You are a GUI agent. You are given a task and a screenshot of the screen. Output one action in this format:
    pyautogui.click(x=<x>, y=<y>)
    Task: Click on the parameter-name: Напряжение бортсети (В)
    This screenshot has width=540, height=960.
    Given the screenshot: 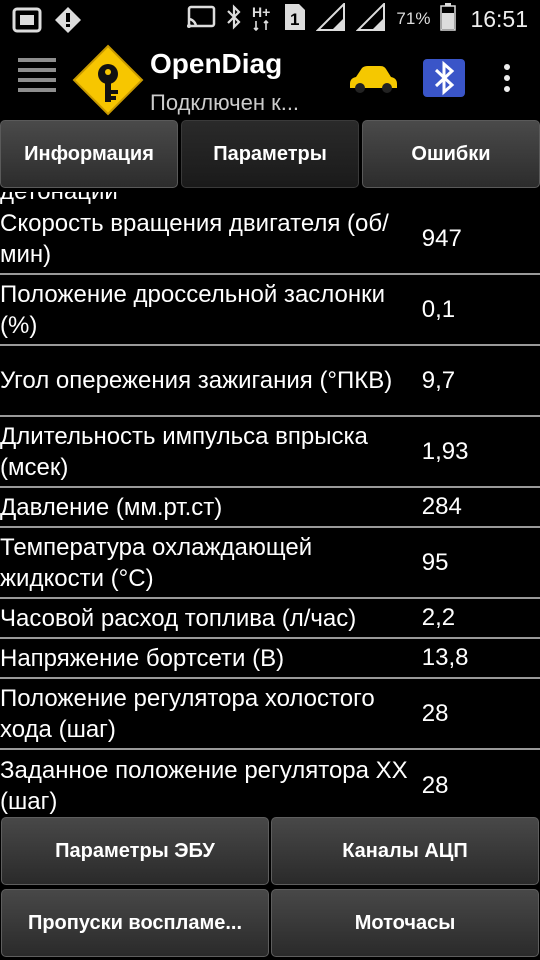 What is the action you would take?
    pyautogui.click(x=142, y=658)
    